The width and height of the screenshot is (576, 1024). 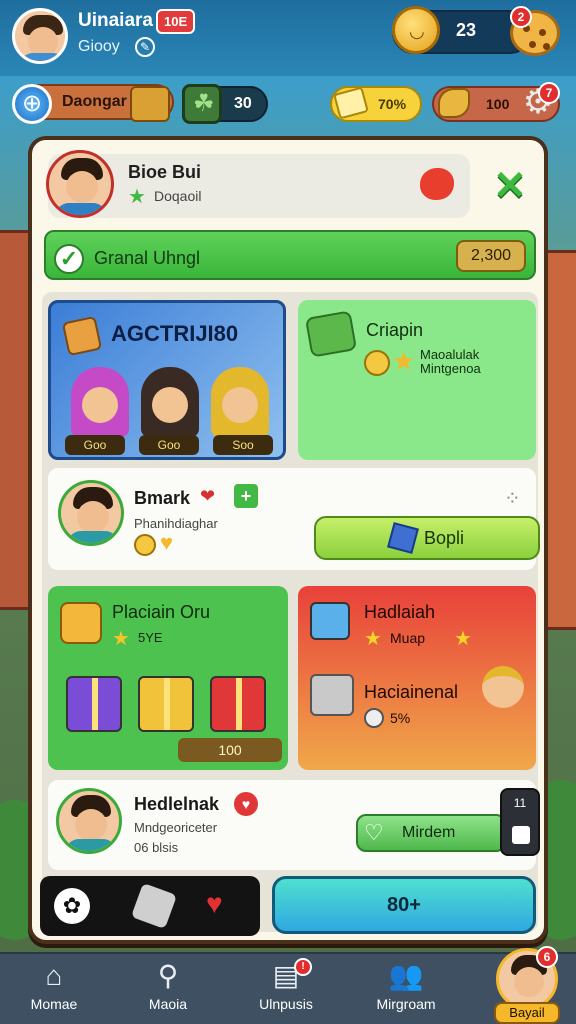 I want to click on key-value: 100, so click(x=498, y=104).